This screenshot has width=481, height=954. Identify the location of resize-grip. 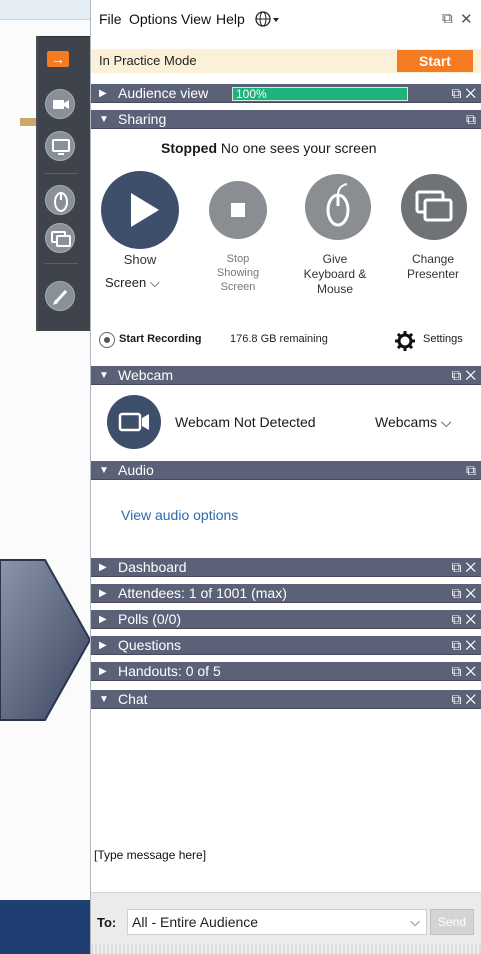
(286, 949).